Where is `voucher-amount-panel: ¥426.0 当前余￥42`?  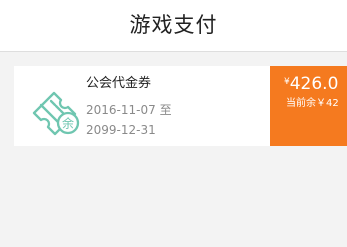
voucher-amount-panel: ¥426.0 当前余￥42 is located at coordinates (308, 106).